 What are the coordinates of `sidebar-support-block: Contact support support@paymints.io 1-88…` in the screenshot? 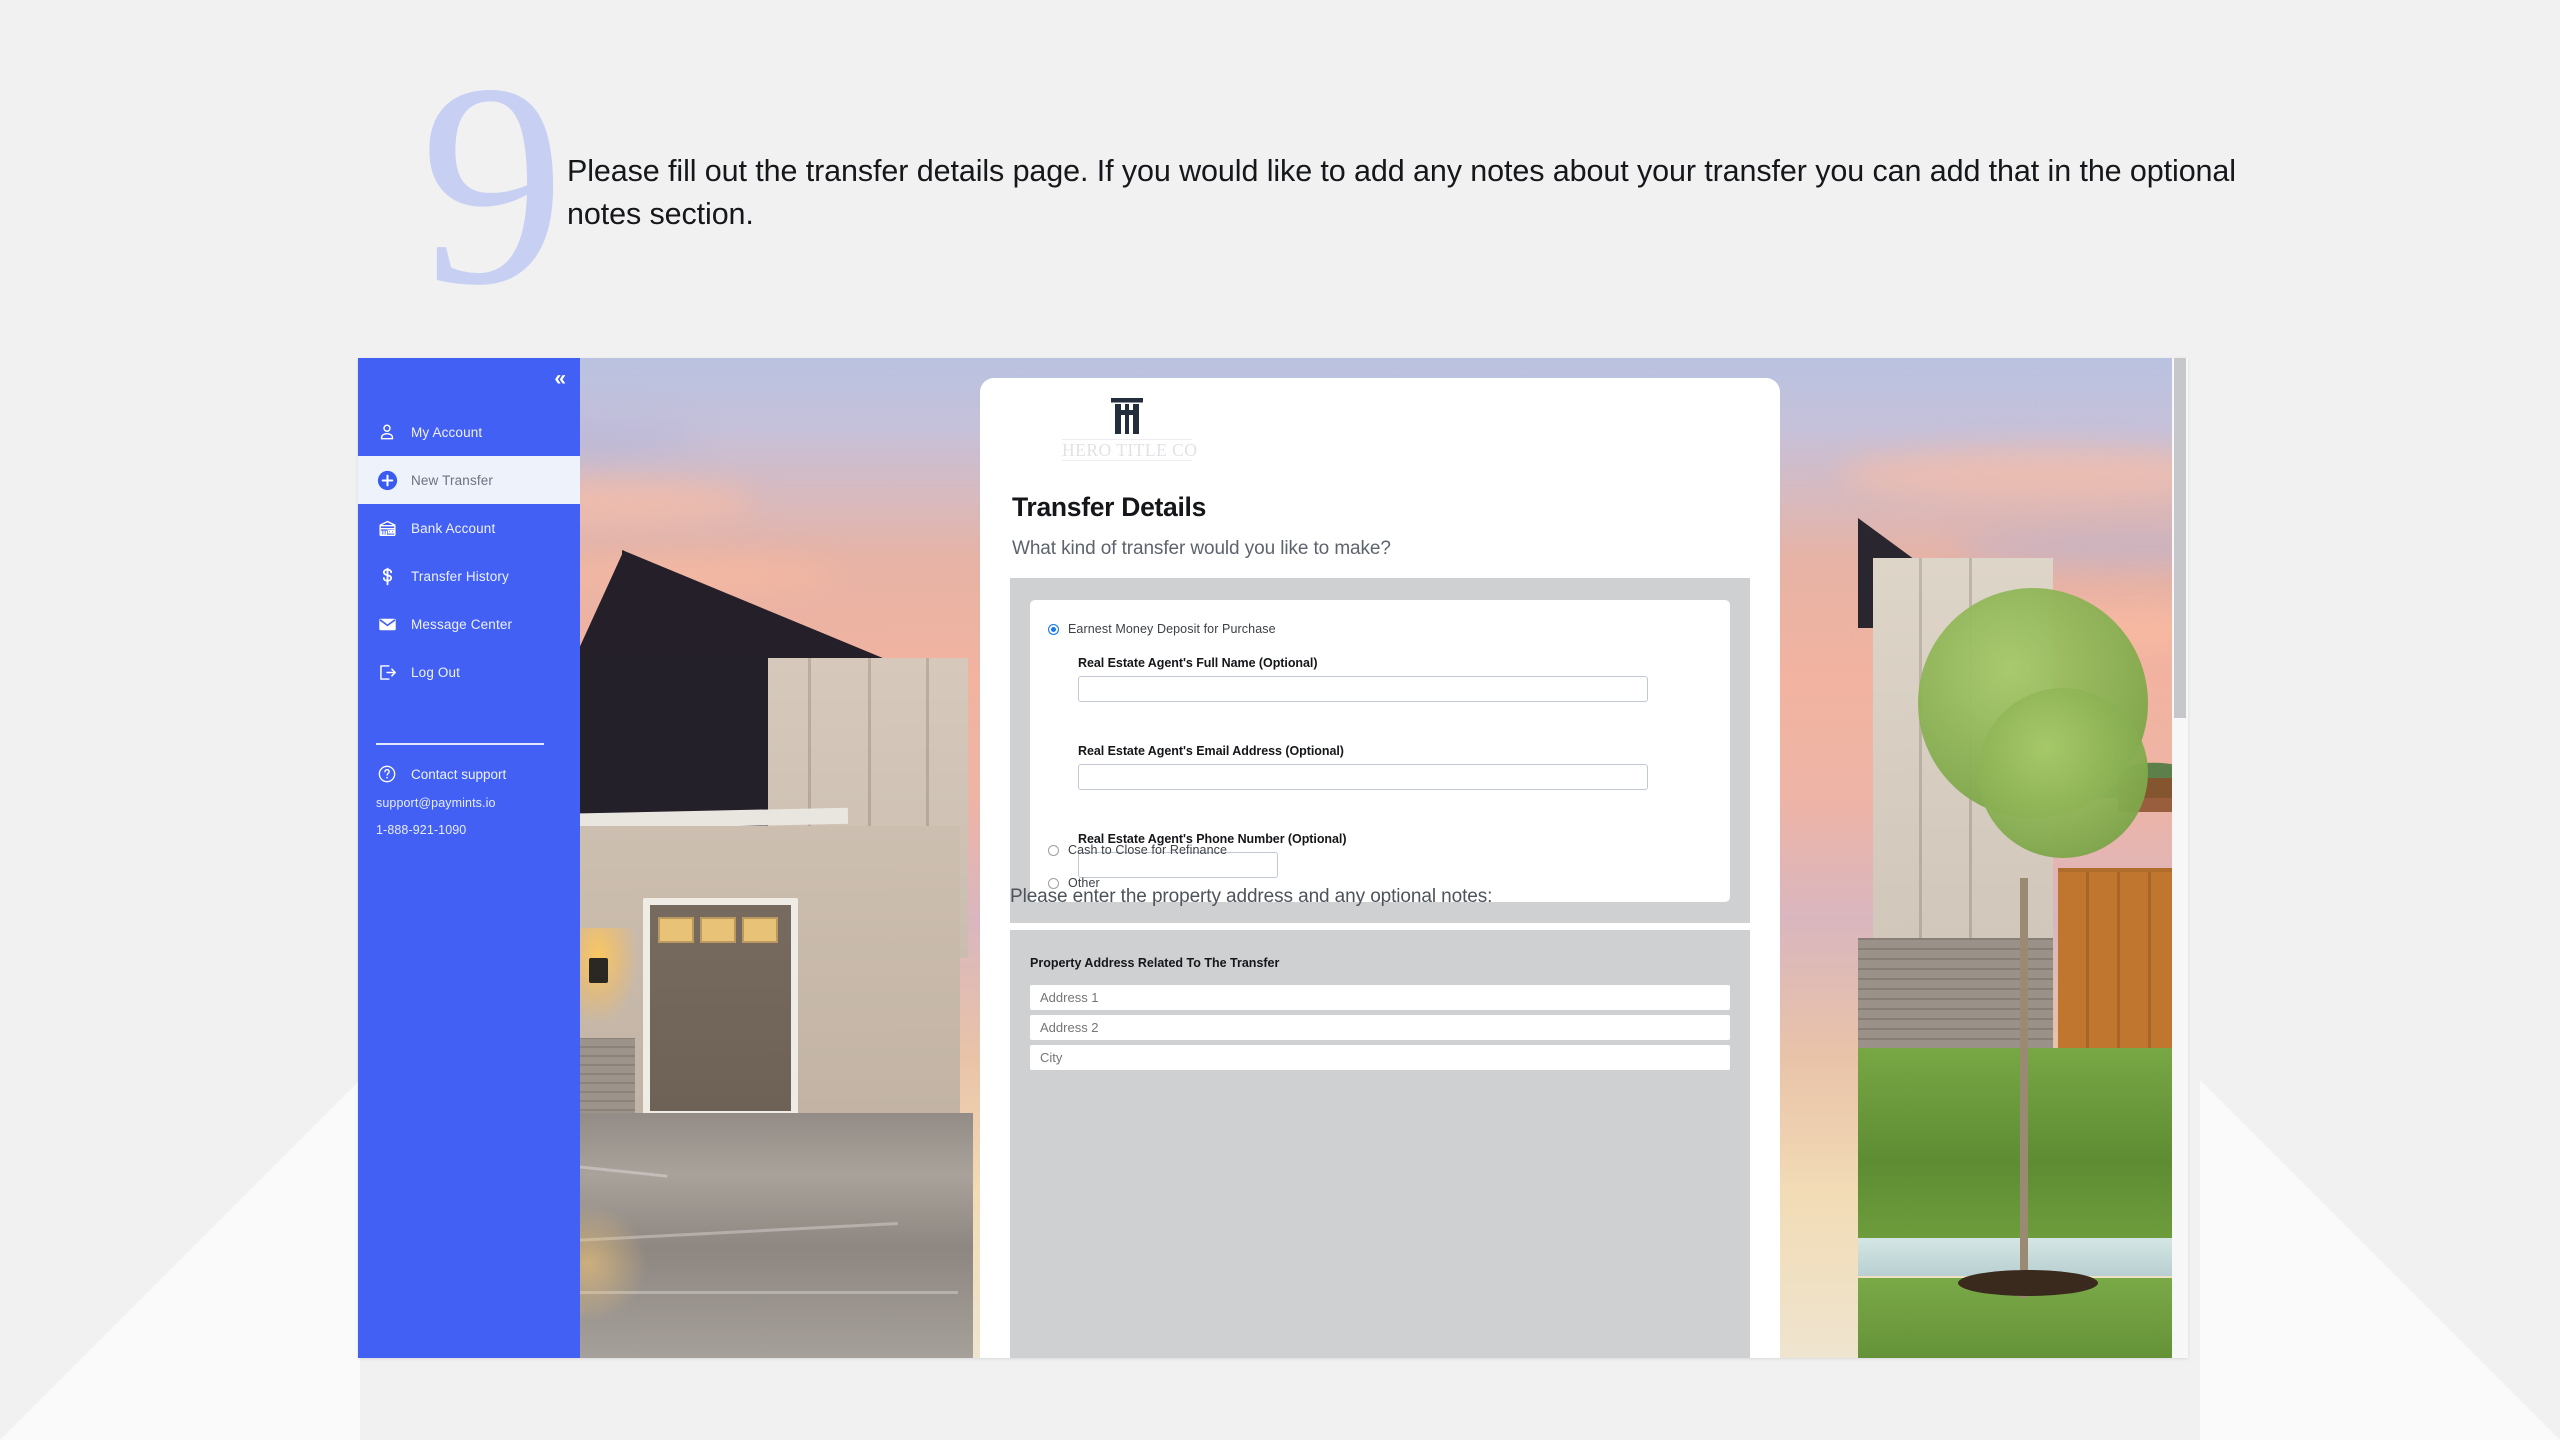 It's located at (469, 801).